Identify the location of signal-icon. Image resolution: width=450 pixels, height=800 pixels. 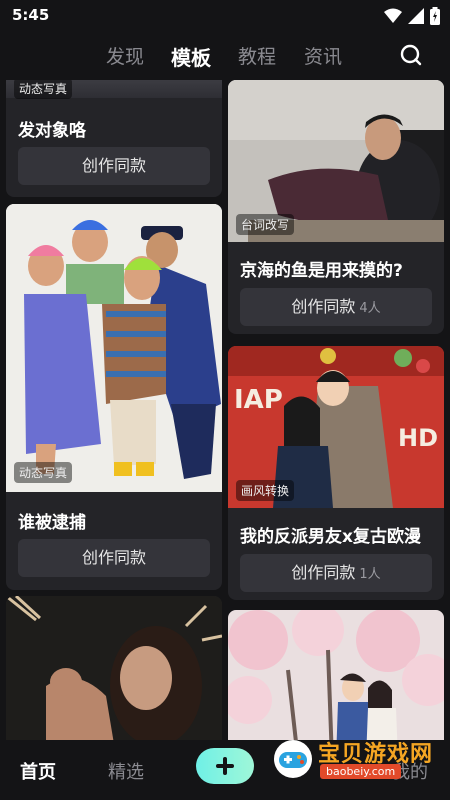
(416, 16).